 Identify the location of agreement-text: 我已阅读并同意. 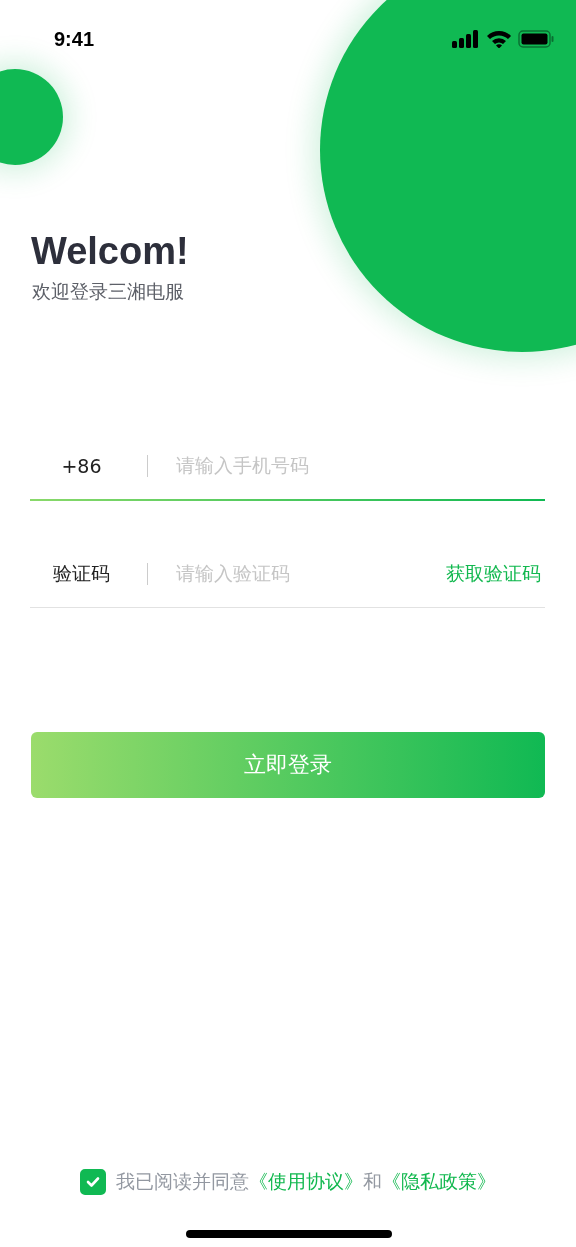
(182, 1181).